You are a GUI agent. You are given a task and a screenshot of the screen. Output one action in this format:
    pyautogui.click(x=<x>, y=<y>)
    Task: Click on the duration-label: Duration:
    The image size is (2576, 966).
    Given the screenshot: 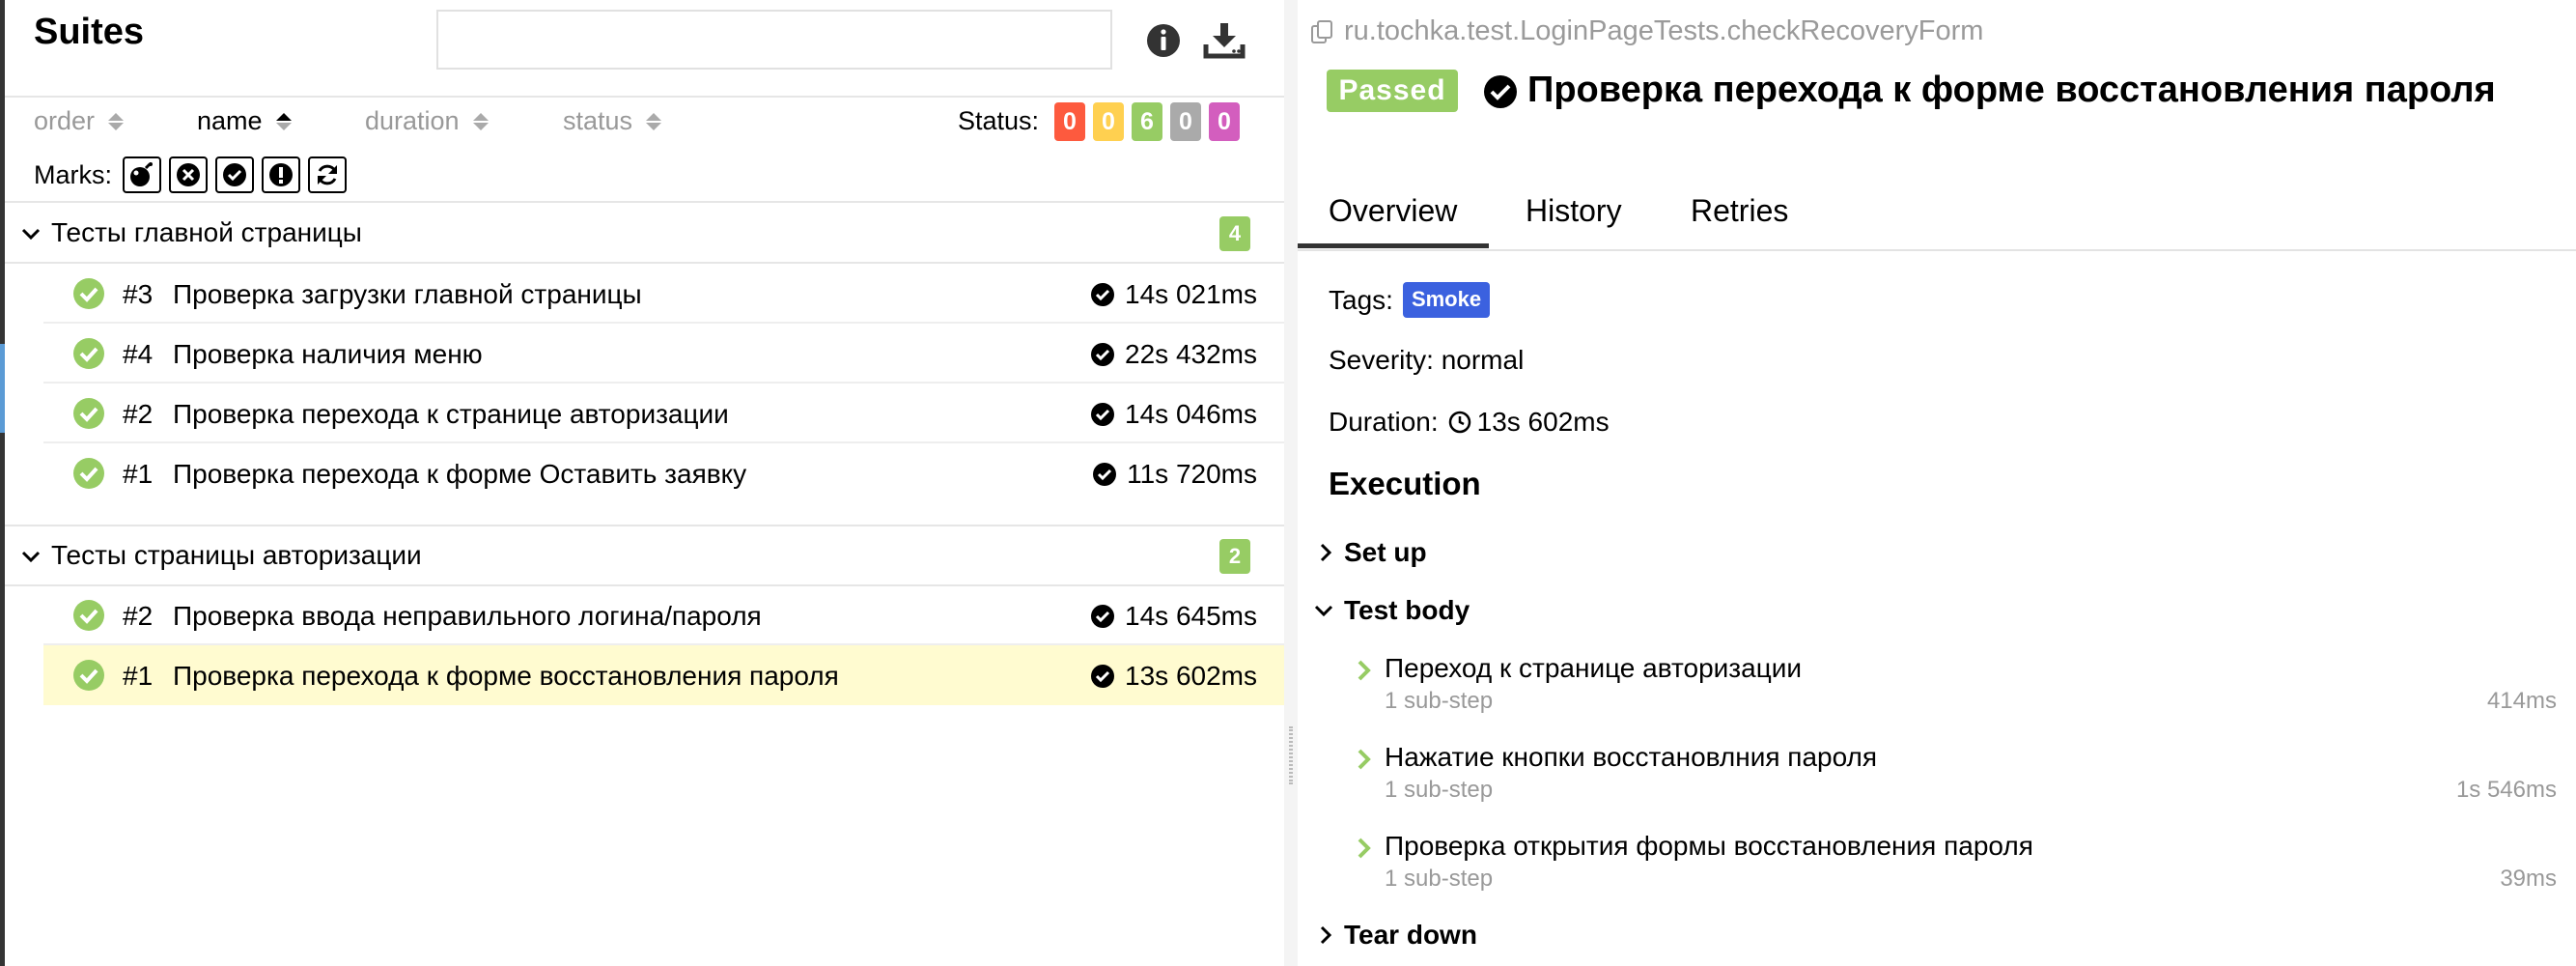 What is the action you would take?
    pyautogui.click(x=1384, y=422)
    